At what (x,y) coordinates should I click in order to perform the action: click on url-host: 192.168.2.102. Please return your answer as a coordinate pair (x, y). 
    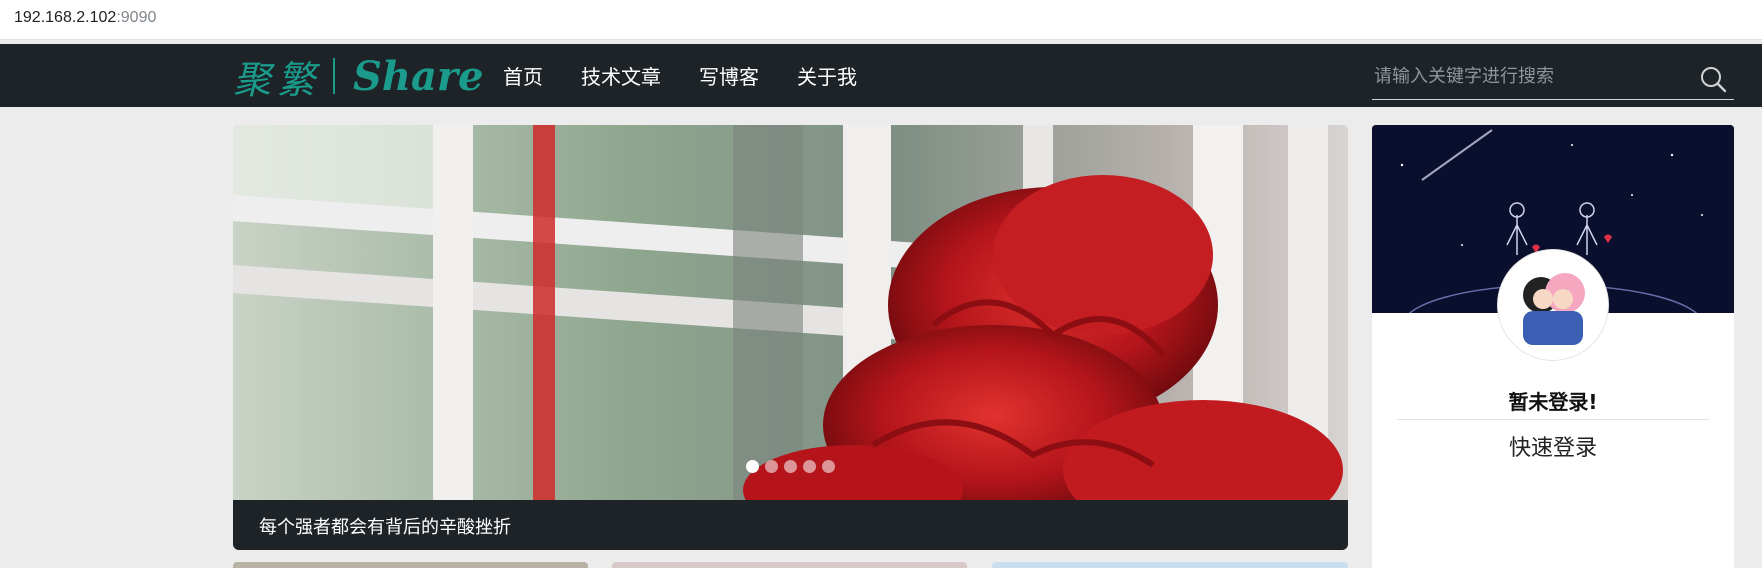
    Looking at the image, I should click on (65, 17).